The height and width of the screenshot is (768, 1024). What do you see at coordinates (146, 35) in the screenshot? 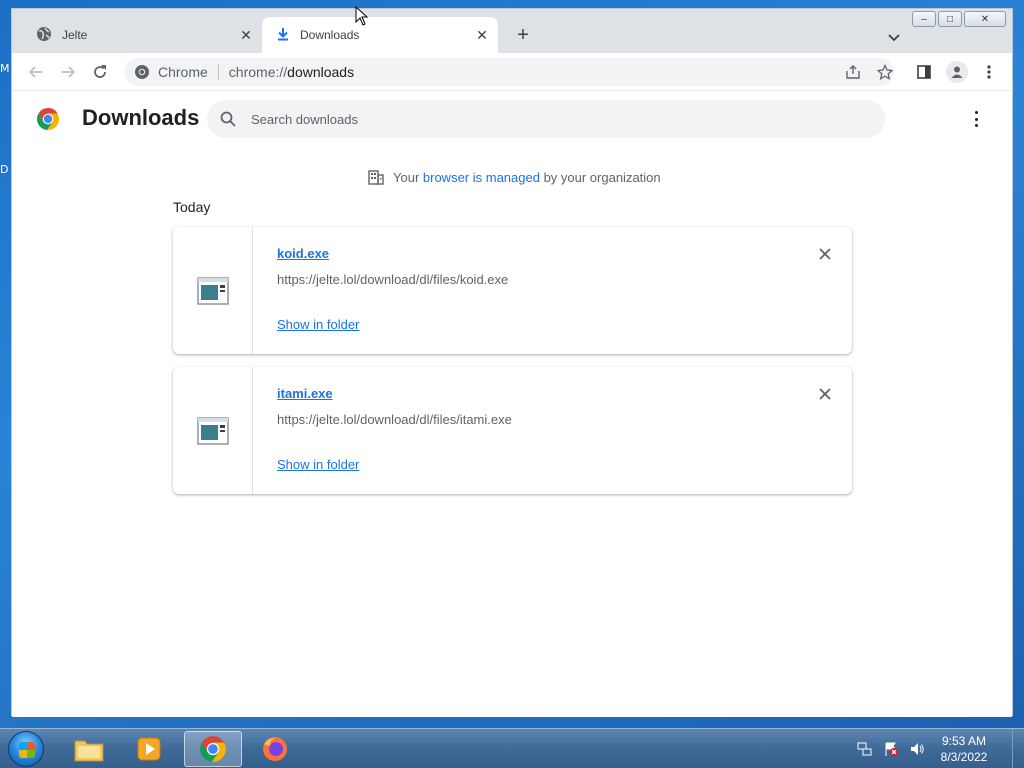
I see `tab-jelte: Jelte ✕` at bounding box center [146, 35].